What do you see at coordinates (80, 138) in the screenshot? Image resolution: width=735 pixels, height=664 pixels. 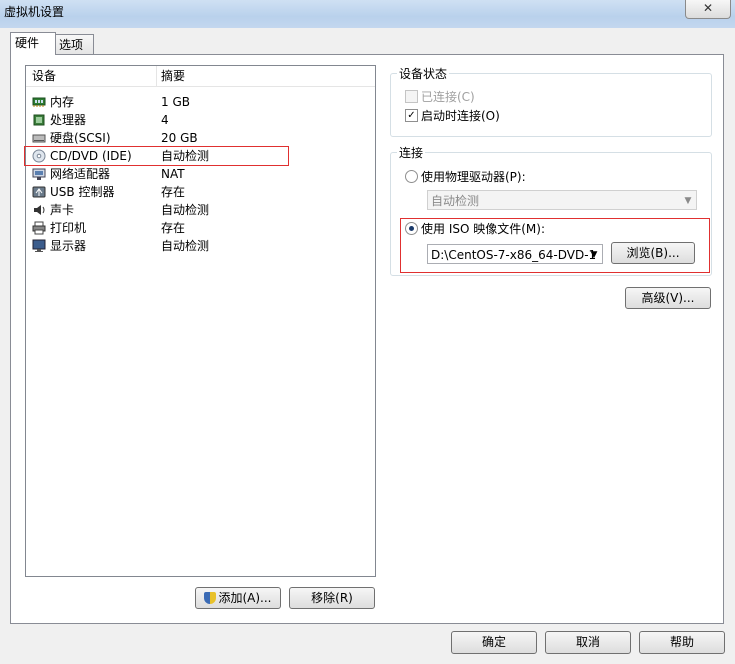 I see `hardware-device-name: 硬盘(SCSI)` at bounding box center [80, 138].